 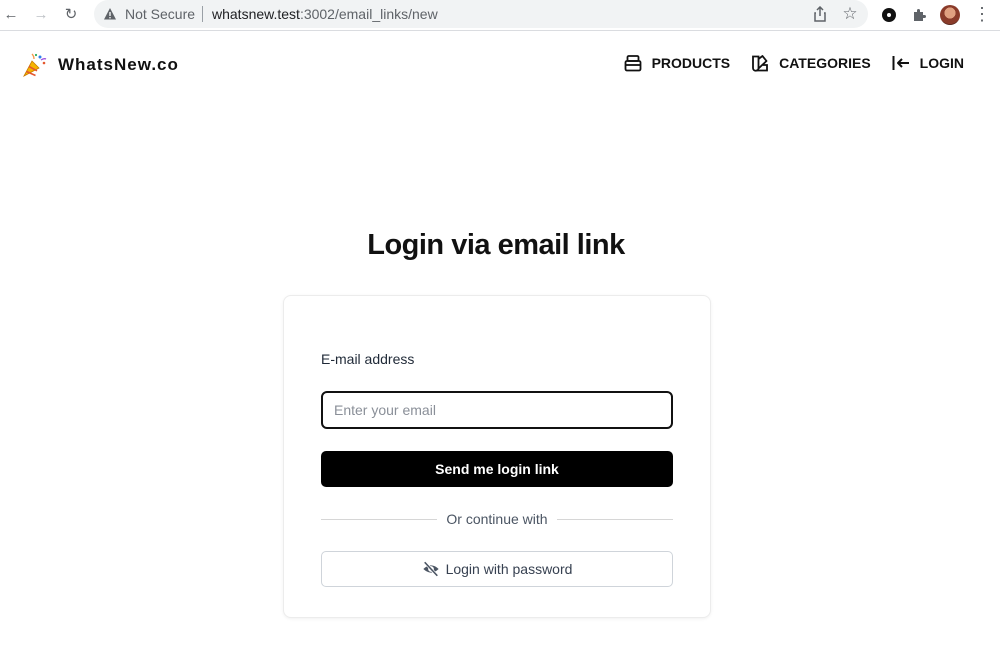 What do you see at coordinates (71, 15) in the screenshot?
I see `reload-icon: ↻` at bounding box center [71, 15].